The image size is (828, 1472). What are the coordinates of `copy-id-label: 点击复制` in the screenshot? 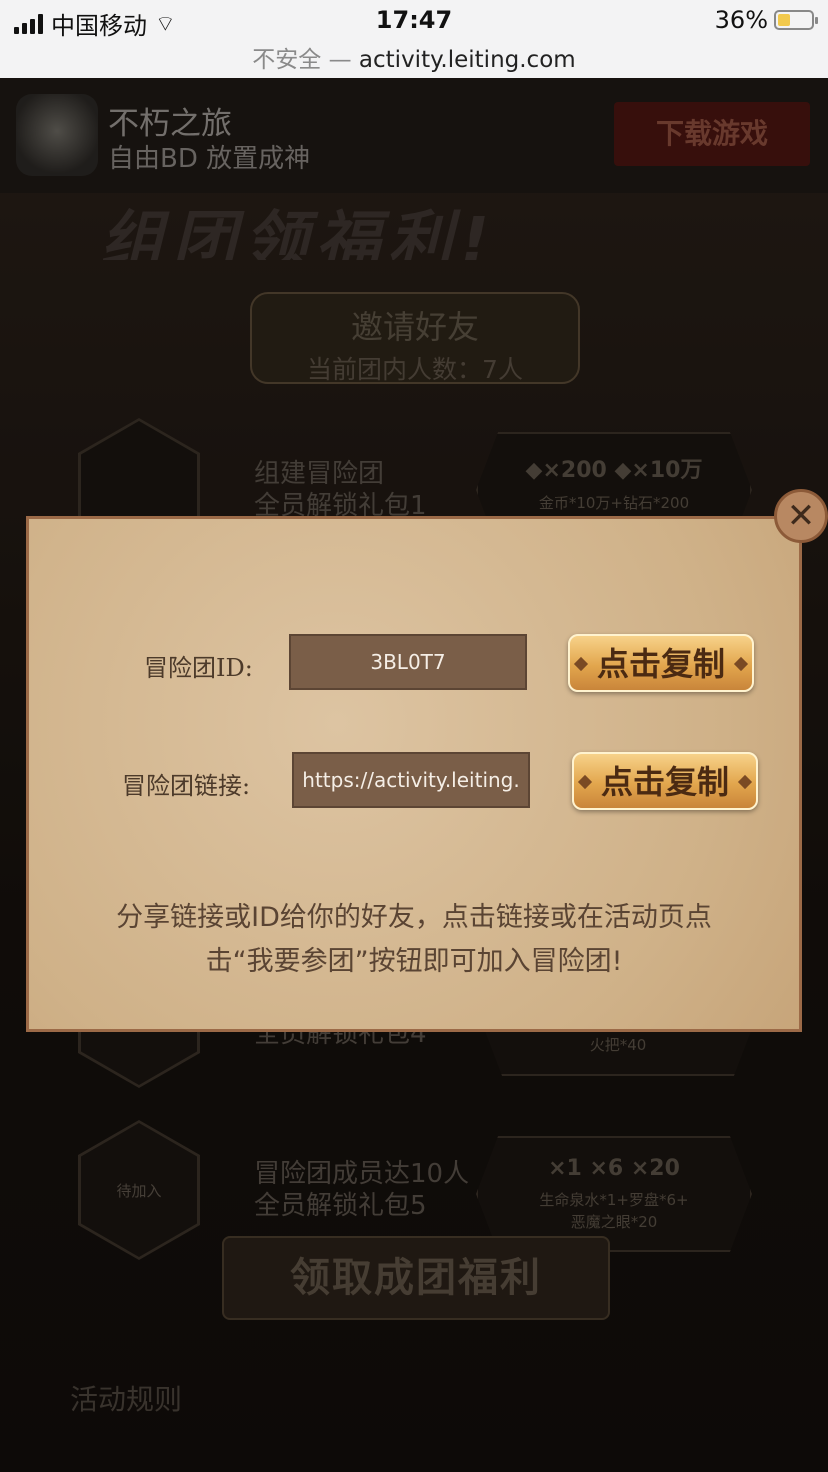 It's located at (660, 664).